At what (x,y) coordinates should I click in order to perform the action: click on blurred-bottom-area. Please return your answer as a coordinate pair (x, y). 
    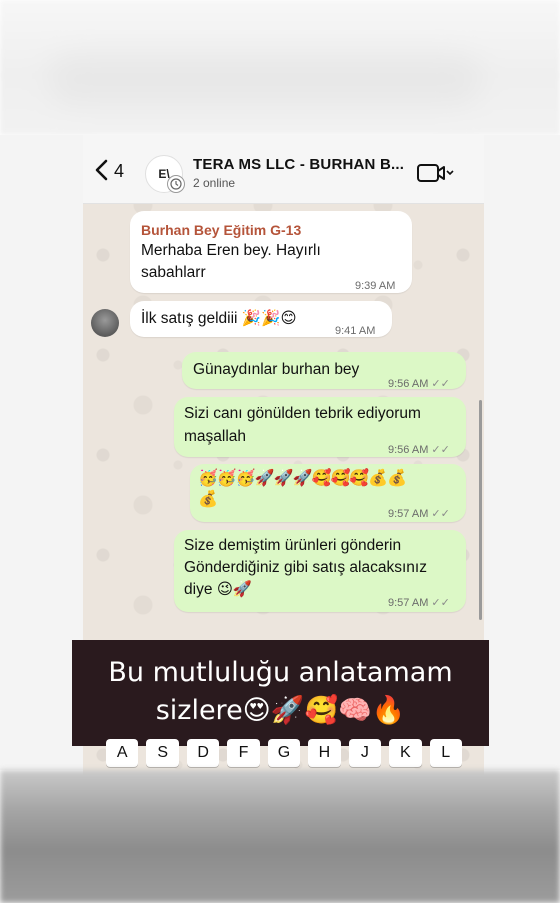
    Looking at the image, I should click on (280, 836).